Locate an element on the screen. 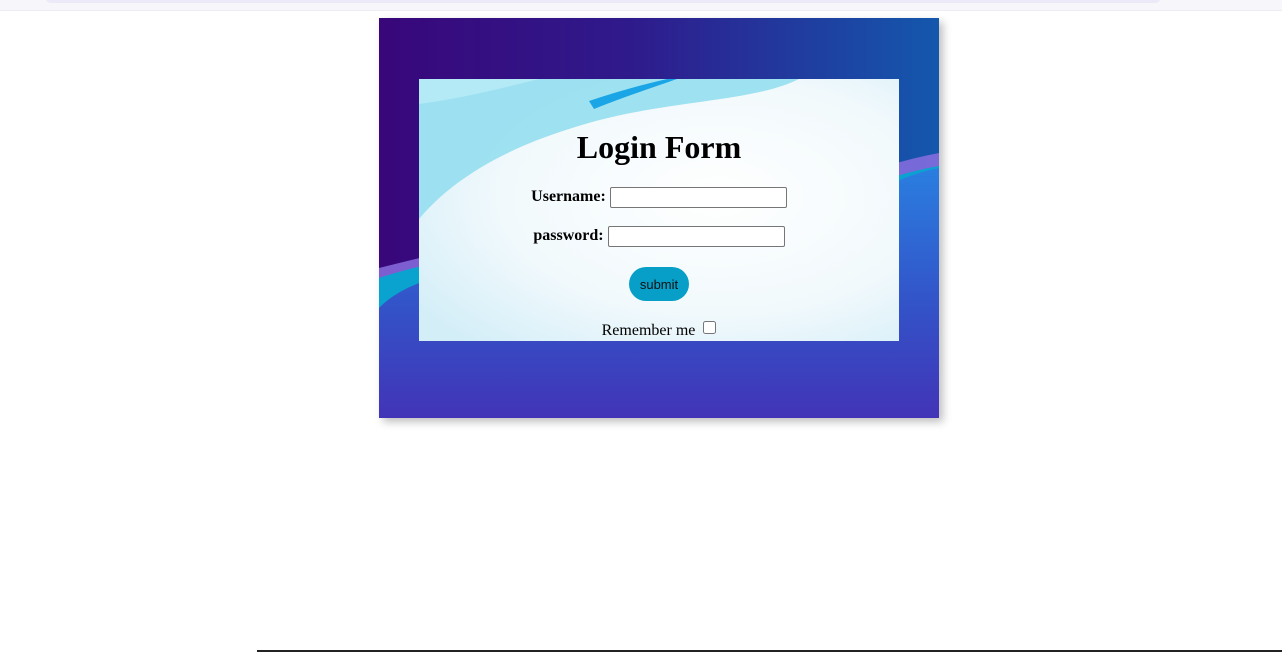 Image resolution: width=1282 pixels, height=652 pixels. remember-row: Remember me is located at coordinates (659, 330).